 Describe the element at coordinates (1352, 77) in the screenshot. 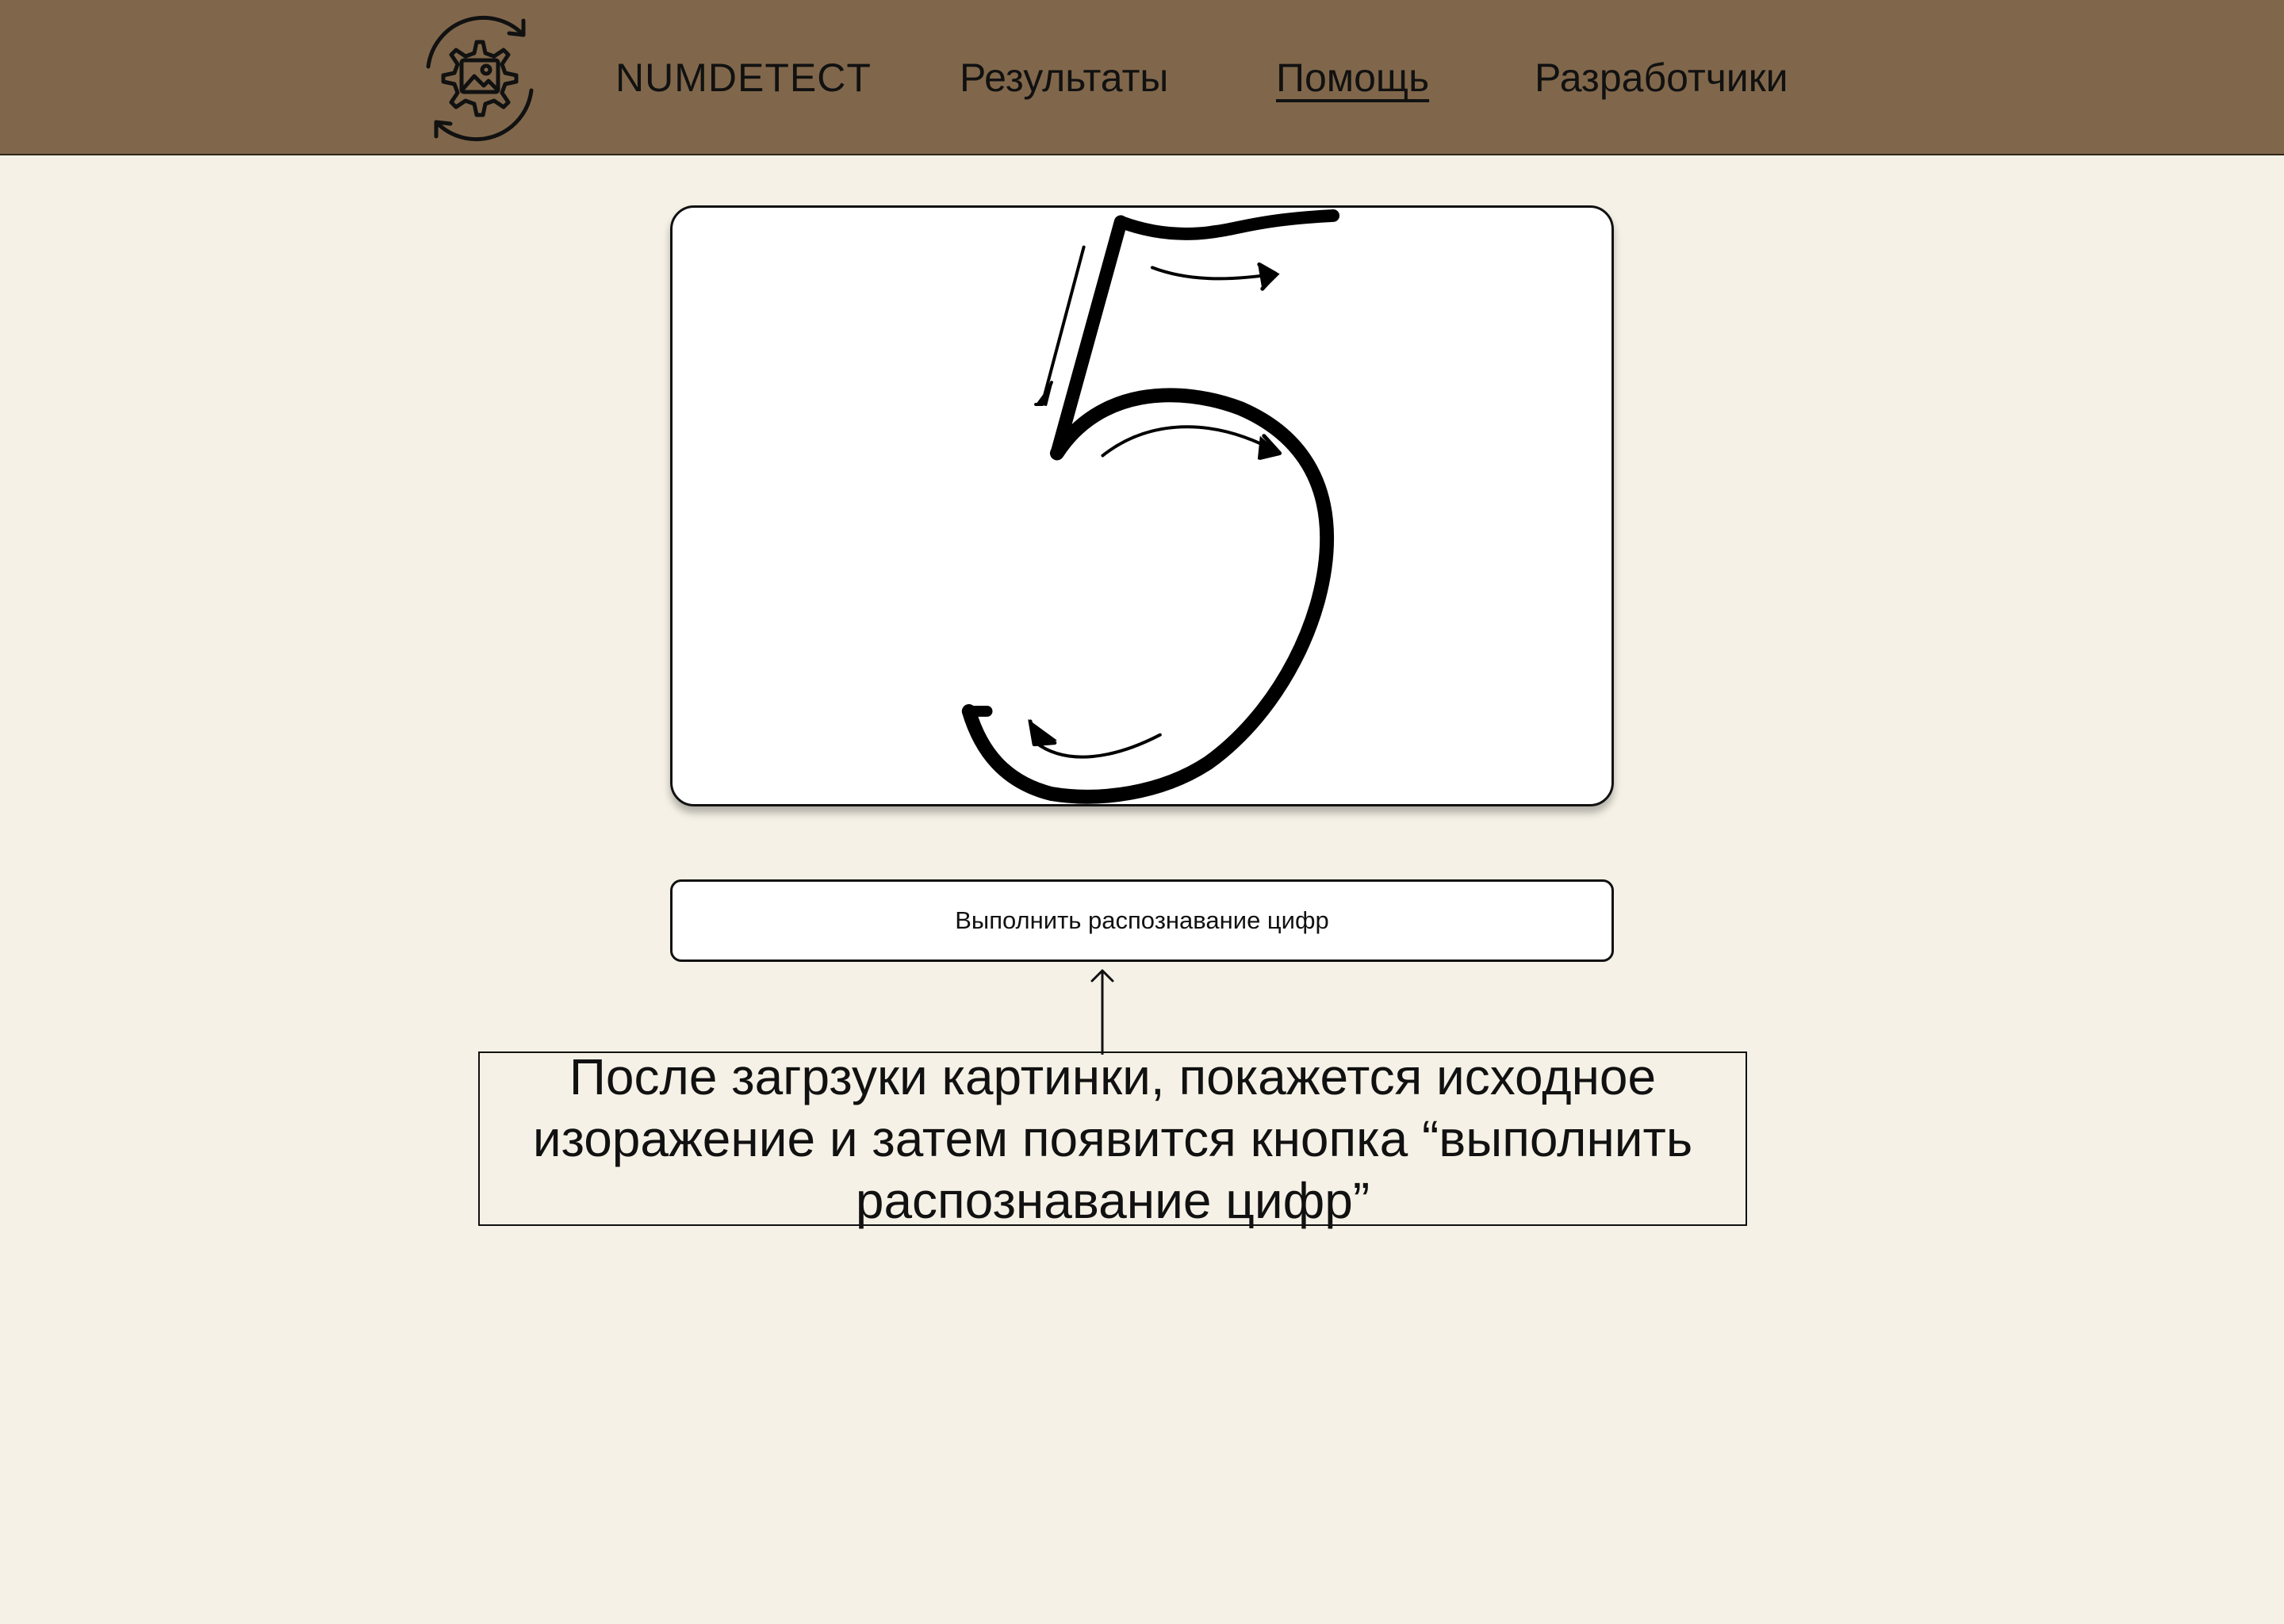

I see `nav-link-help: Помощь` at that location.